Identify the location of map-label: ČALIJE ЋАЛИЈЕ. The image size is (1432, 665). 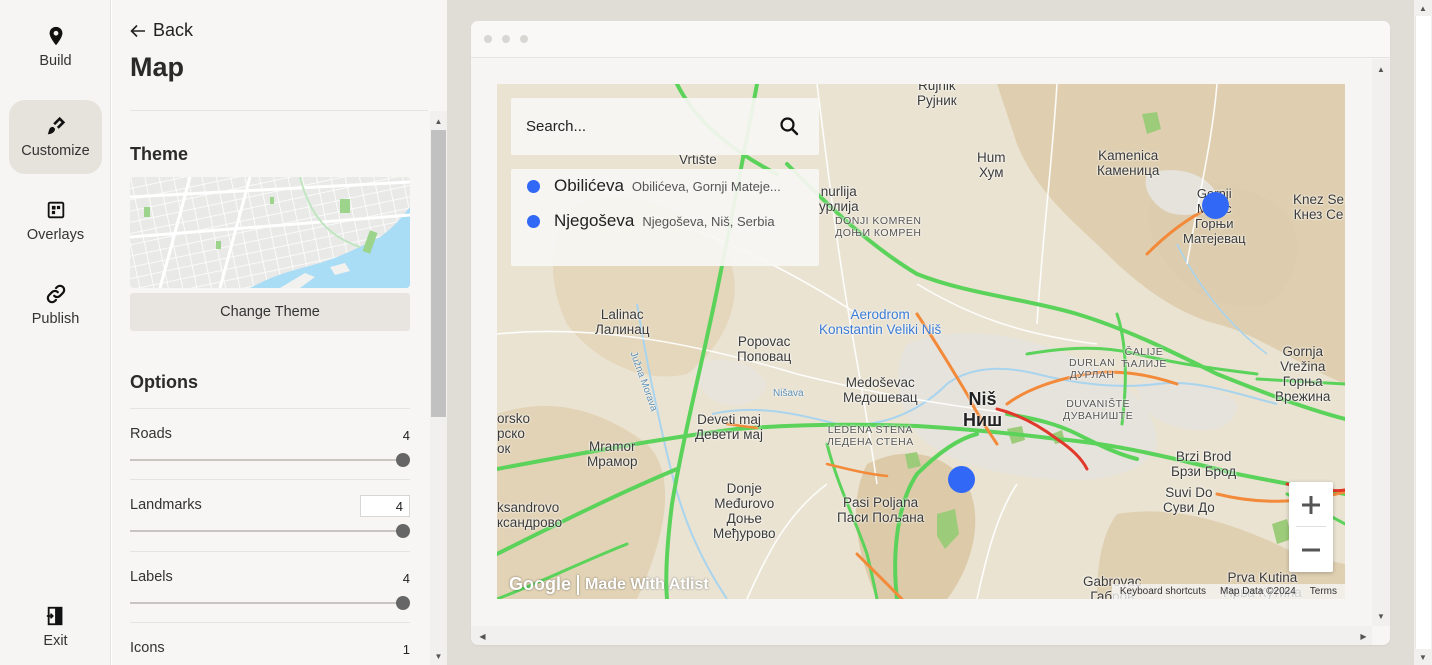
(1144, 358).